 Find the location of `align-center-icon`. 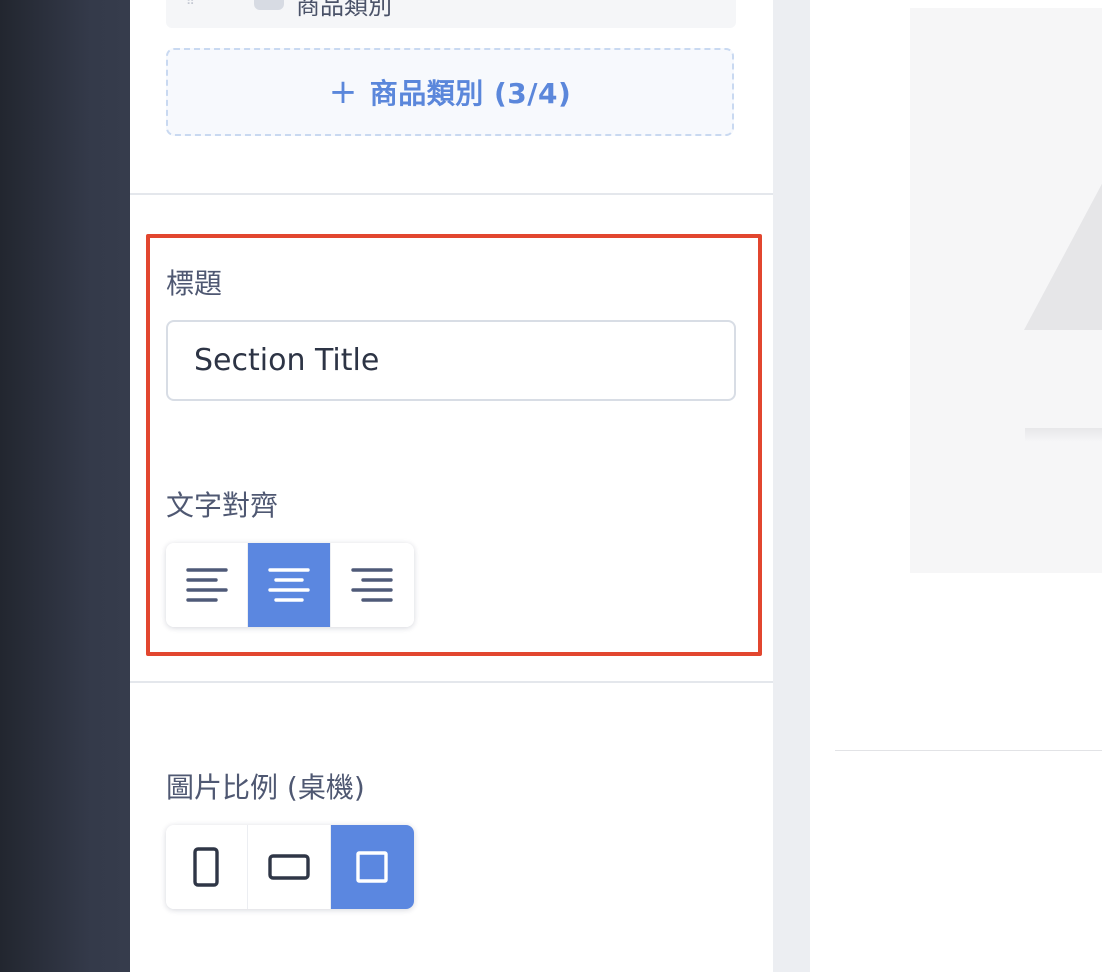

align-center-icon is located at coordinates (289, 585).